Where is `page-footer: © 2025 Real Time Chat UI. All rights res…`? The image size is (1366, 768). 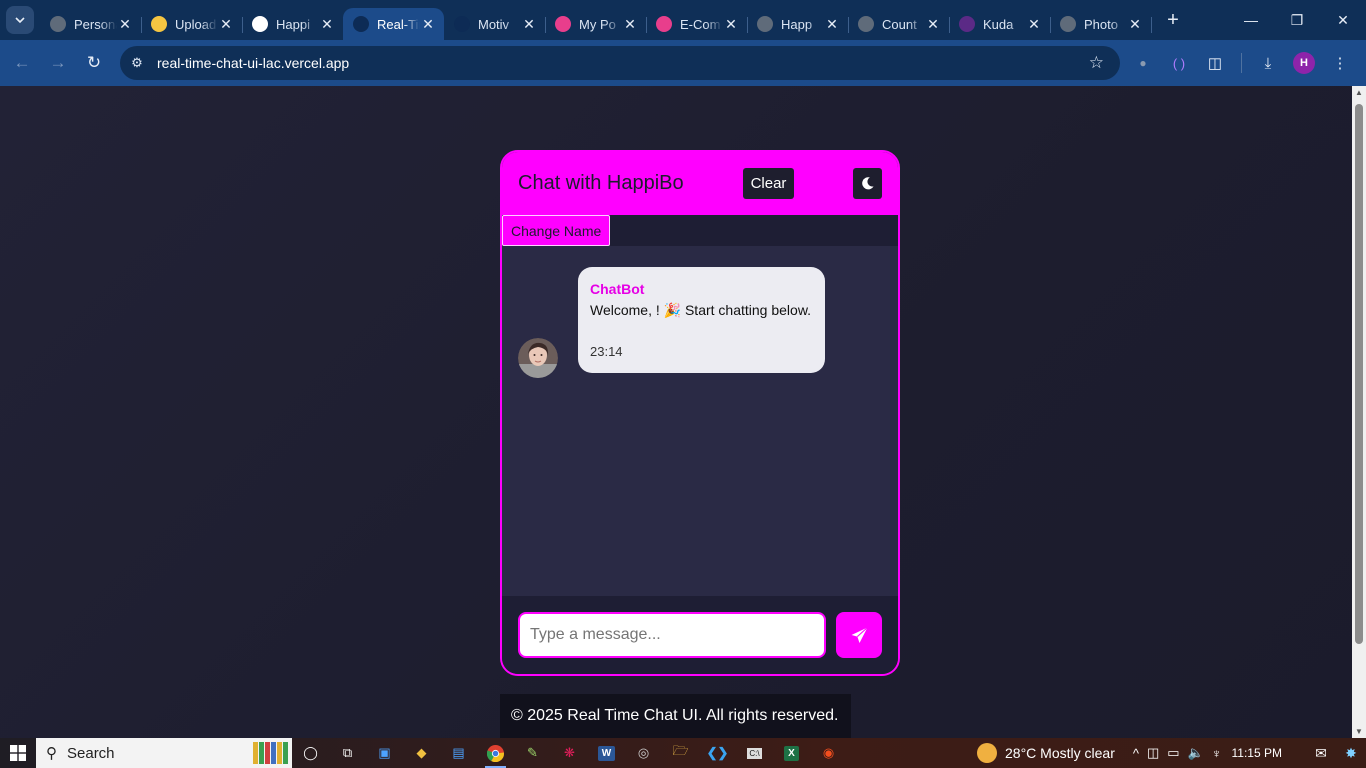 page-footer: © 2025 Real Time Chat UI. All rights res… is located at coordinates (675, 716).